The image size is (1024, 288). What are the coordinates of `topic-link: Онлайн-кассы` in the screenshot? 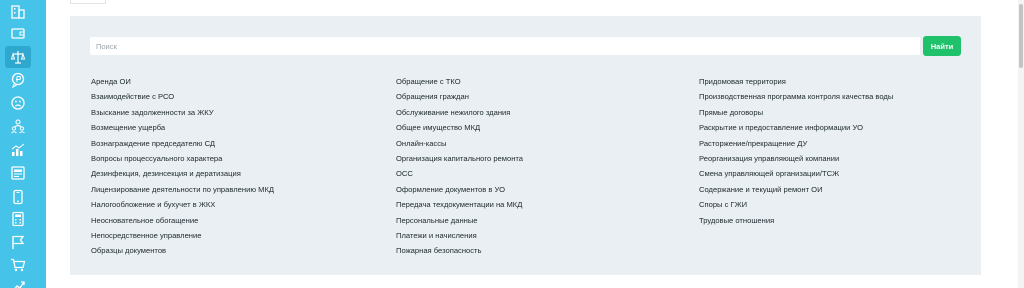 It's located at (459, 143).